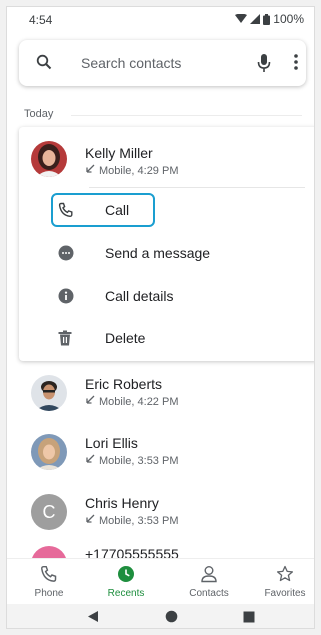 The height and width of the screenshot is (635, 321). Describe the element at coordinates (65, 340) in the screenshot. I see `trash-icon` at that location.